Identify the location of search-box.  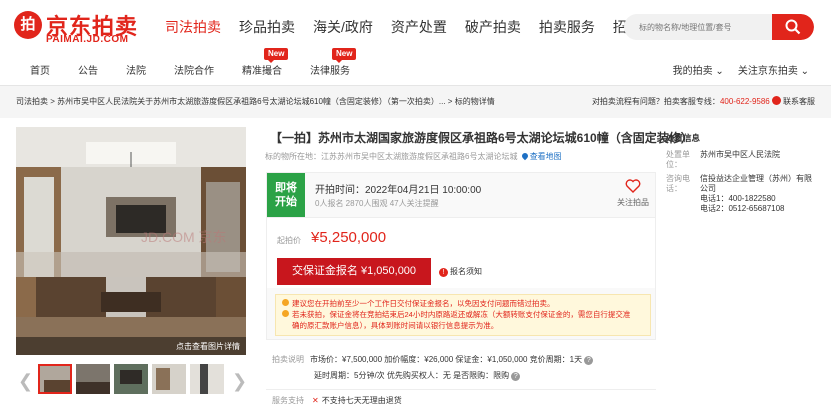
(719, 27).